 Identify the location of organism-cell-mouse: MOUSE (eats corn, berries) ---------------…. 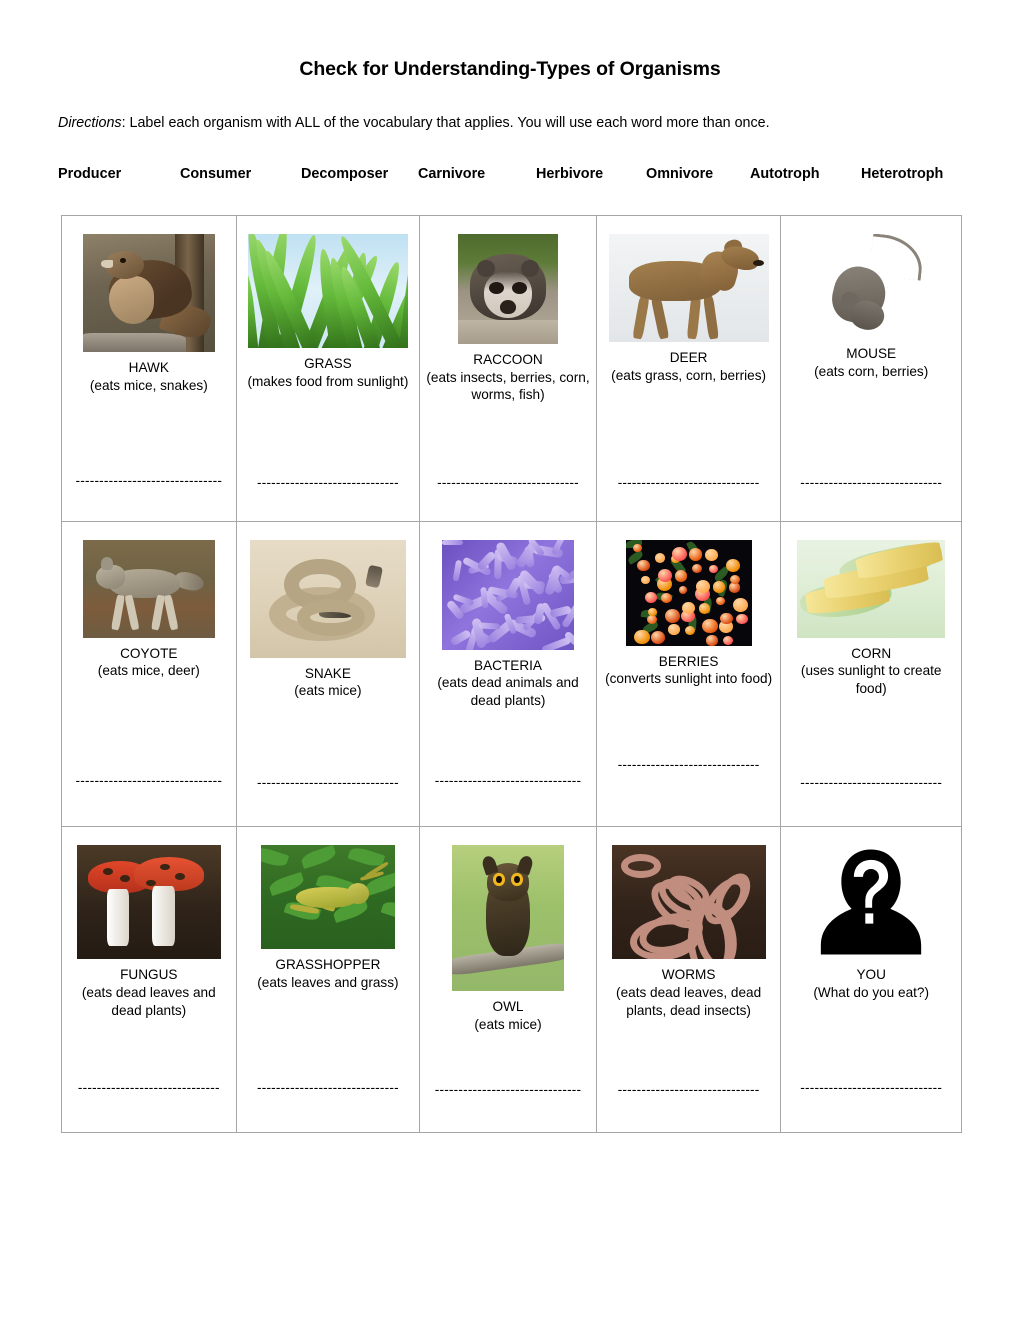
(871, 368).